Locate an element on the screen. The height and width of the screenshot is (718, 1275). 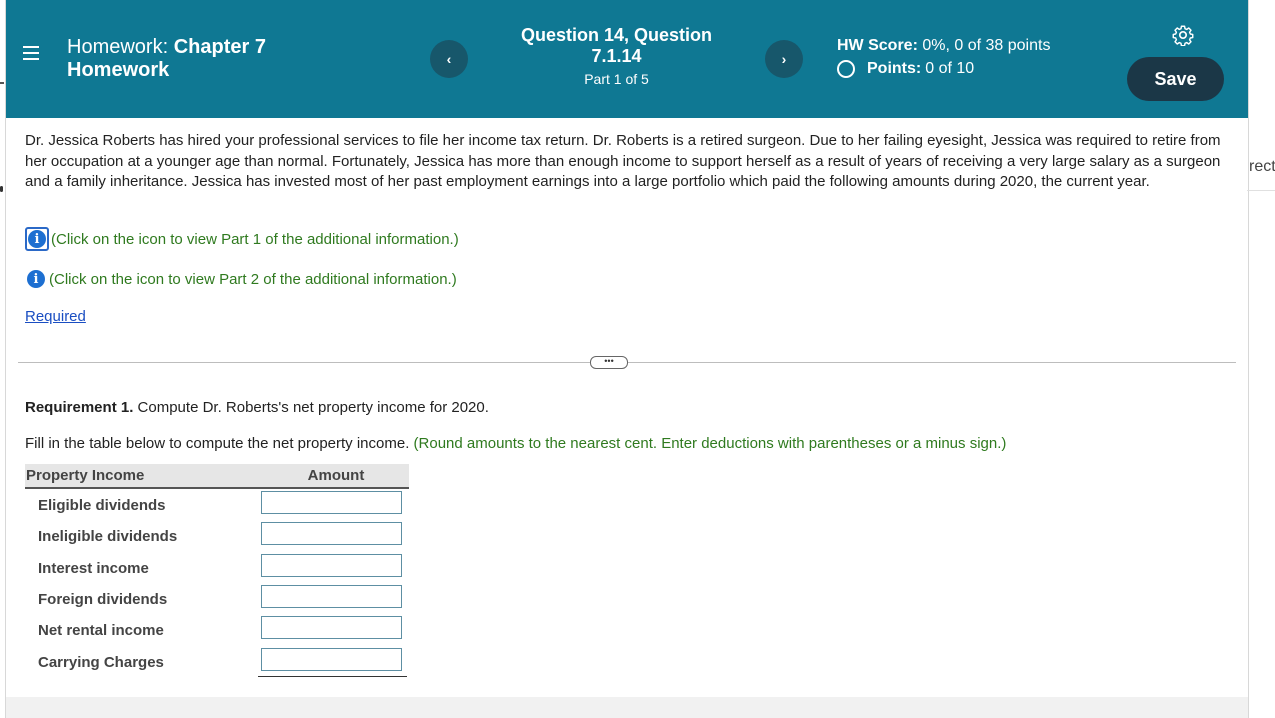
required-link: Required is located at coordinates (55, 316).